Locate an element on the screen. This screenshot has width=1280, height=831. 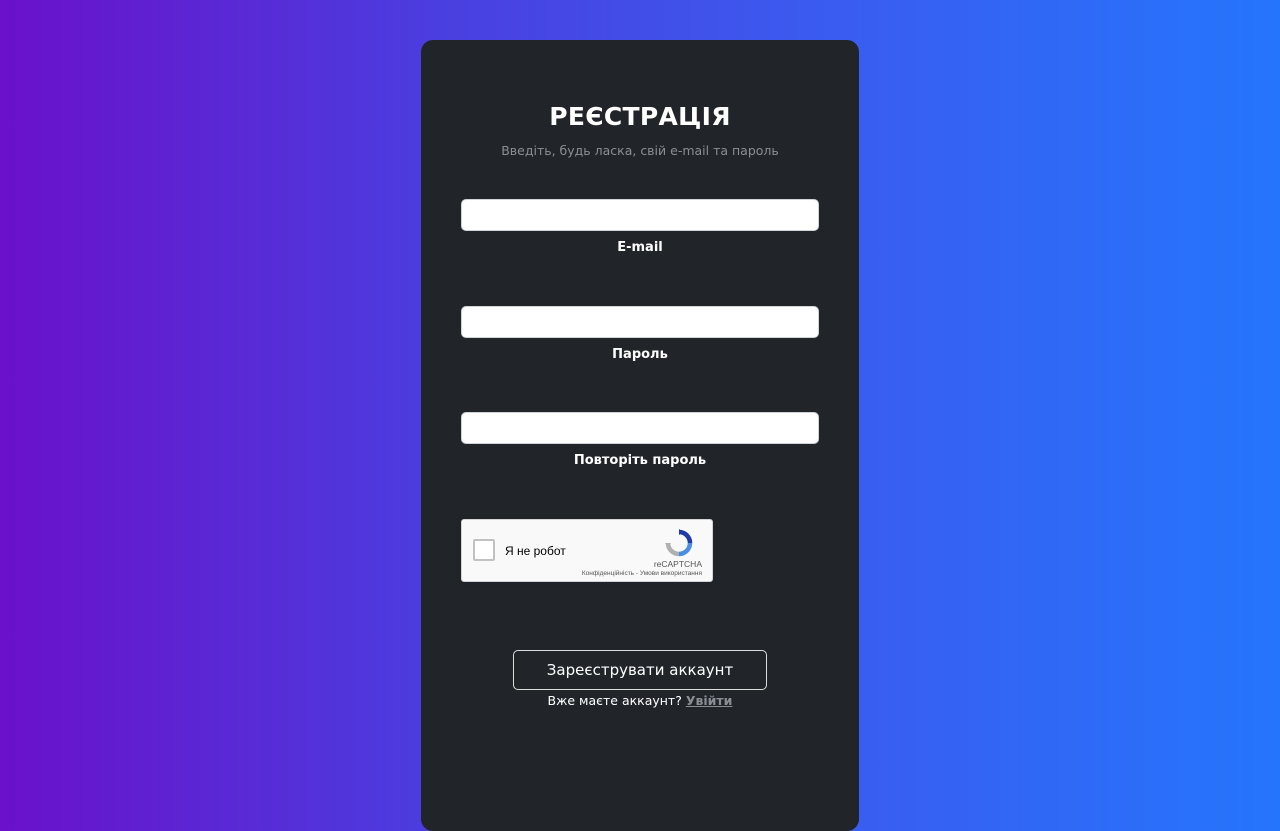
repeat-password-field-group: Повторіть пароль is located at coordinates (640, 440).